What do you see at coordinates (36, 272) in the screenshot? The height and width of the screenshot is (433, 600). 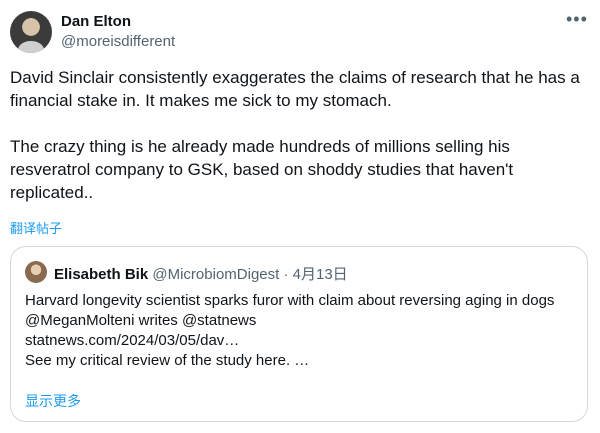 I see `quote-avatar` at bounding box center [36, 272].